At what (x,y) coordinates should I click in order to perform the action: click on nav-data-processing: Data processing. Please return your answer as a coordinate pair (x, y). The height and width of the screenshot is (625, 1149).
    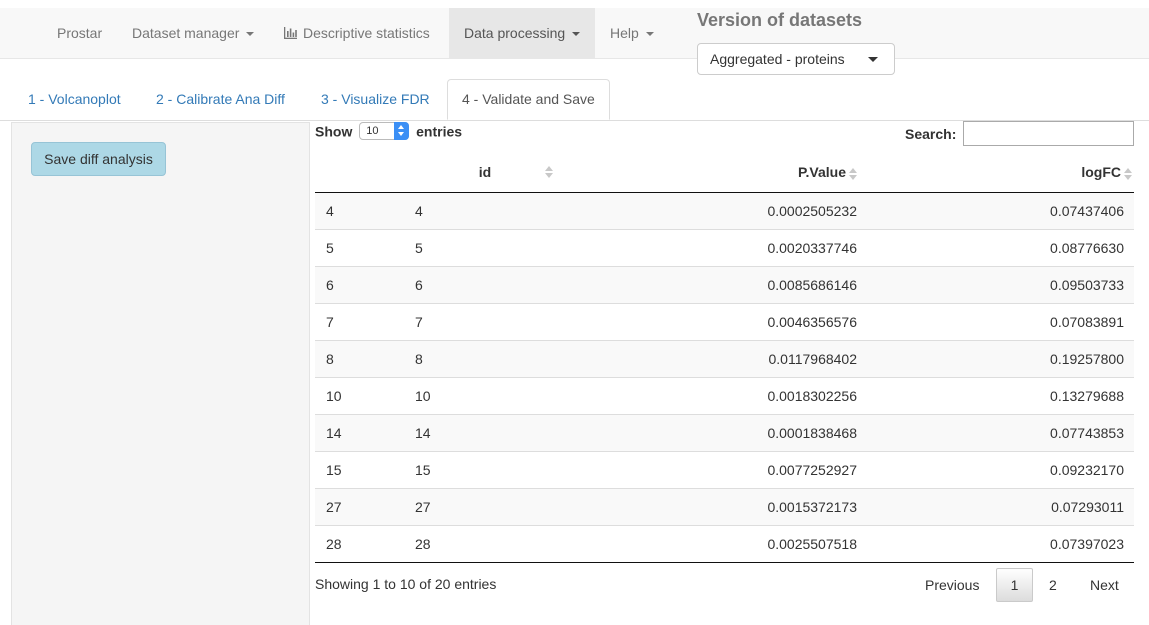
    Looking at the image, I should click on (522, 33).